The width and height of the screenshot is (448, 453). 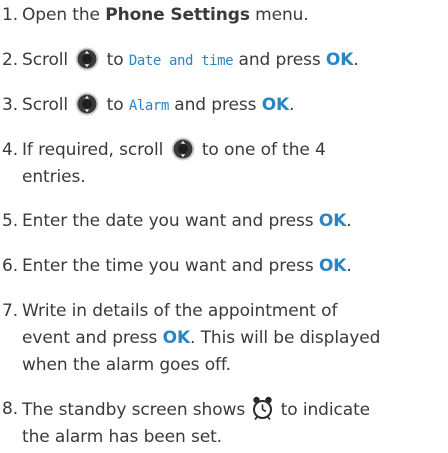 I want to click on step-number: 6., so click(x=10, y=266).